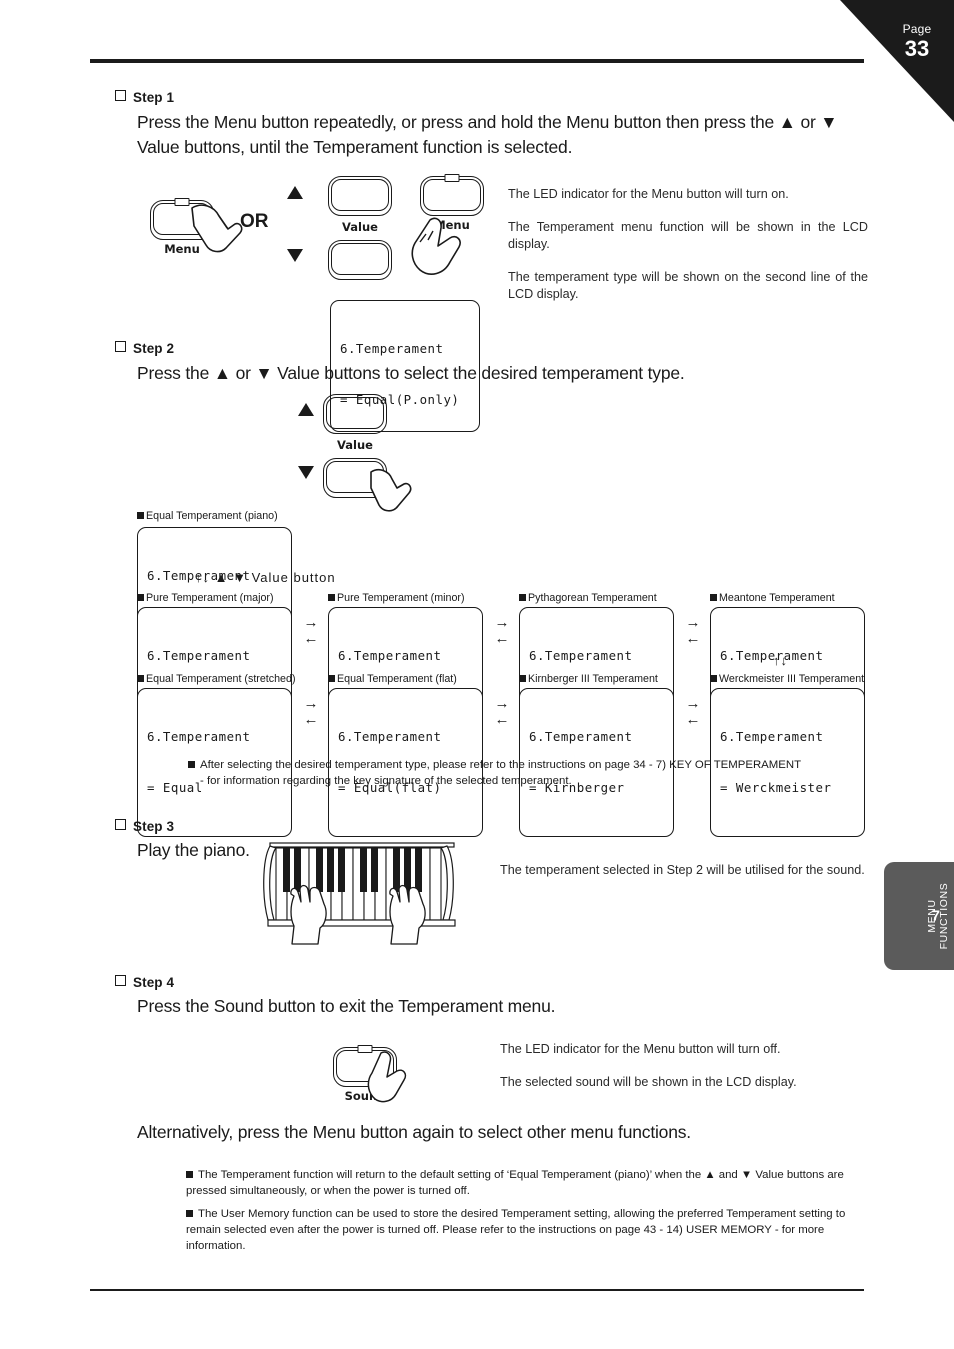  Describe the element at coordinates (392, 348) in the screenshot. I see `lcd-step1-line1: 6.Temperament` at that location.